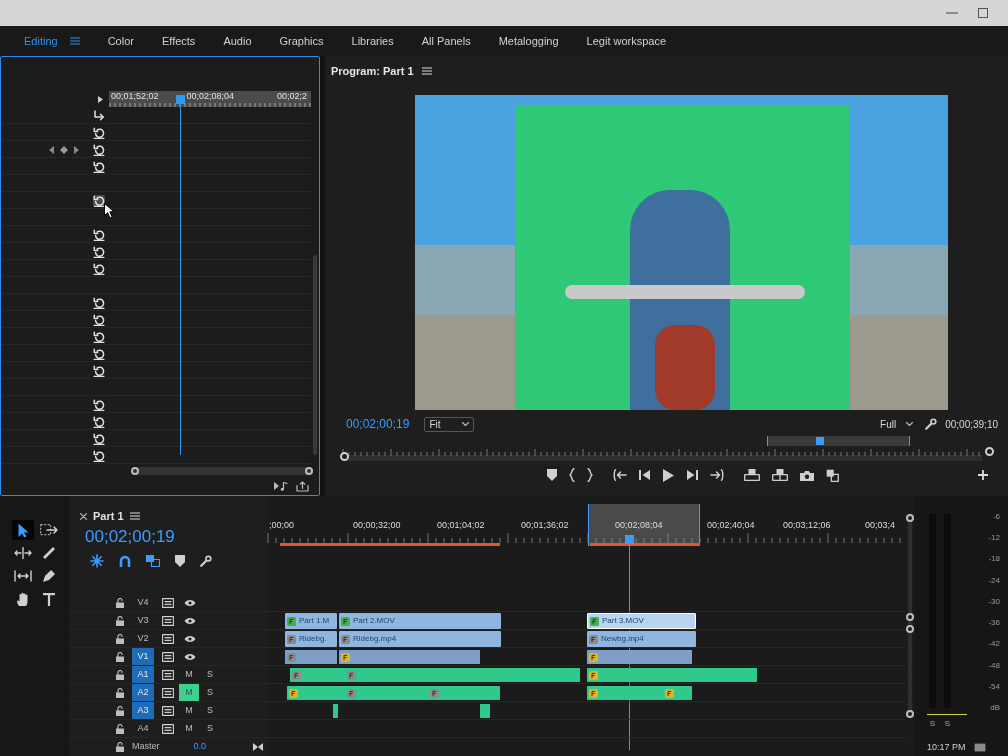 This screenshot has height=756, width=1008. I want to click on video-clip: Newbg.mp4, so click(641, 639).